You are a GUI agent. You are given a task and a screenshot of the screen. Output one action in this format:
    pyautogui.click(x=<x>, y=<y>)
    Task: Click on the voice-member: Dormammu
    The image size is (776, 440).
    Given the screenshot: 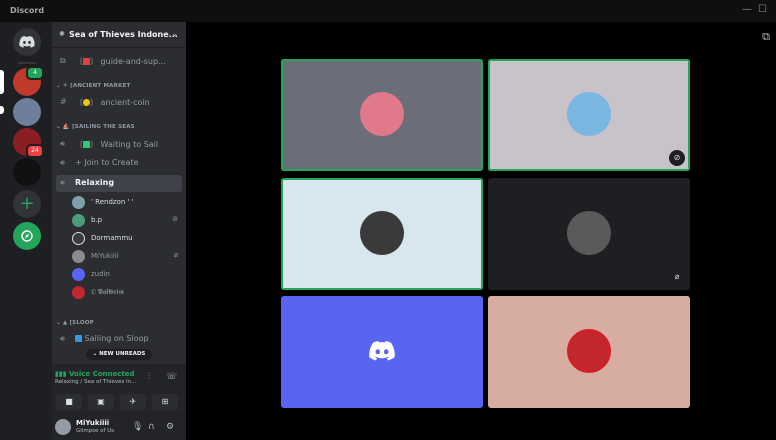 What is the action you would take?
    pyautogui.click(x=127, y=239)
    